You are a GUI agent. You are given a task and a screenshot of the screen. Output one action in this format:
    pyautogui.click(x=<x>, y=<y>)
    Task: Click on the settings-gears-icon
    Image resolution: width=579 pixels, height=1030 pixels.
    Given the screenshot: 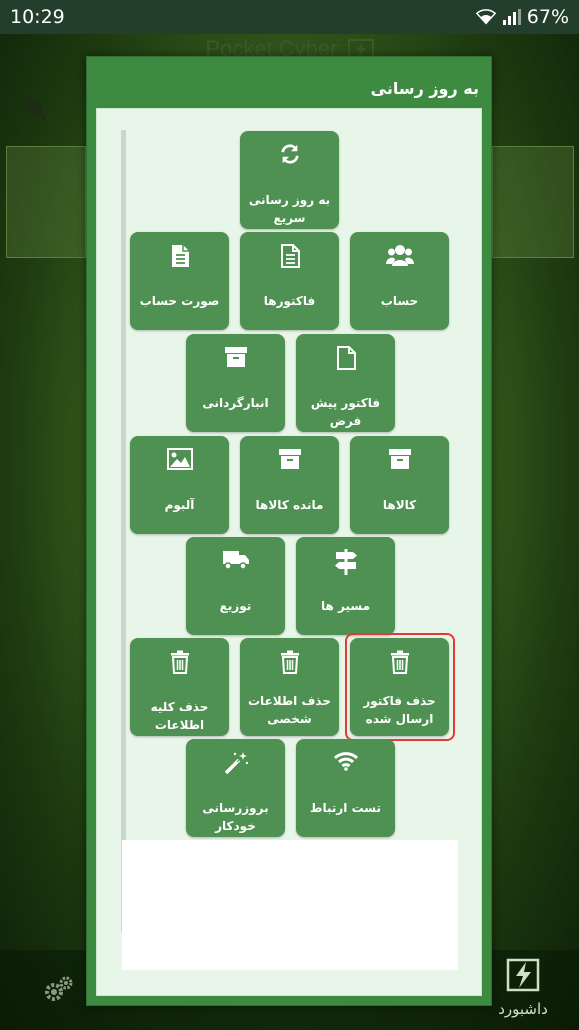 What is the action you would take?
    pyautogui.click(x=58, y=991)
    